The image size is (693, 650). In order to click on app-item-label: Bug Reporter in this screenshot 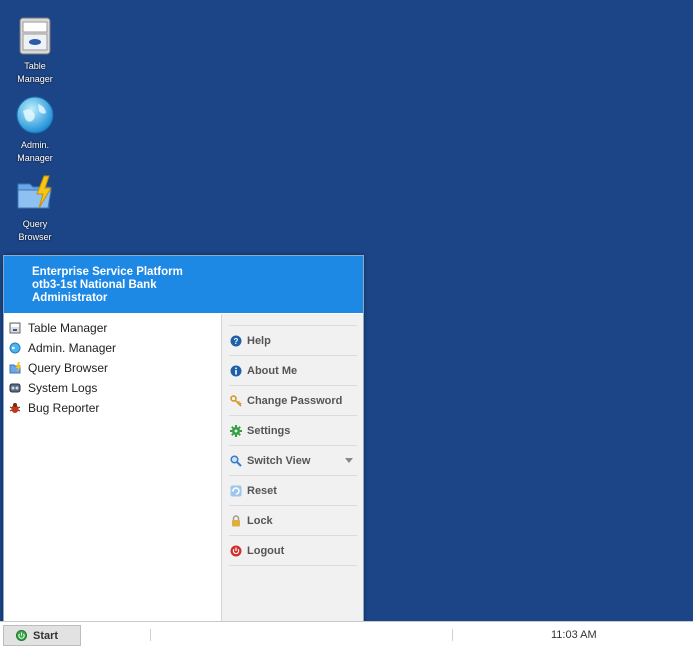, I will do `click(64, 408)`.